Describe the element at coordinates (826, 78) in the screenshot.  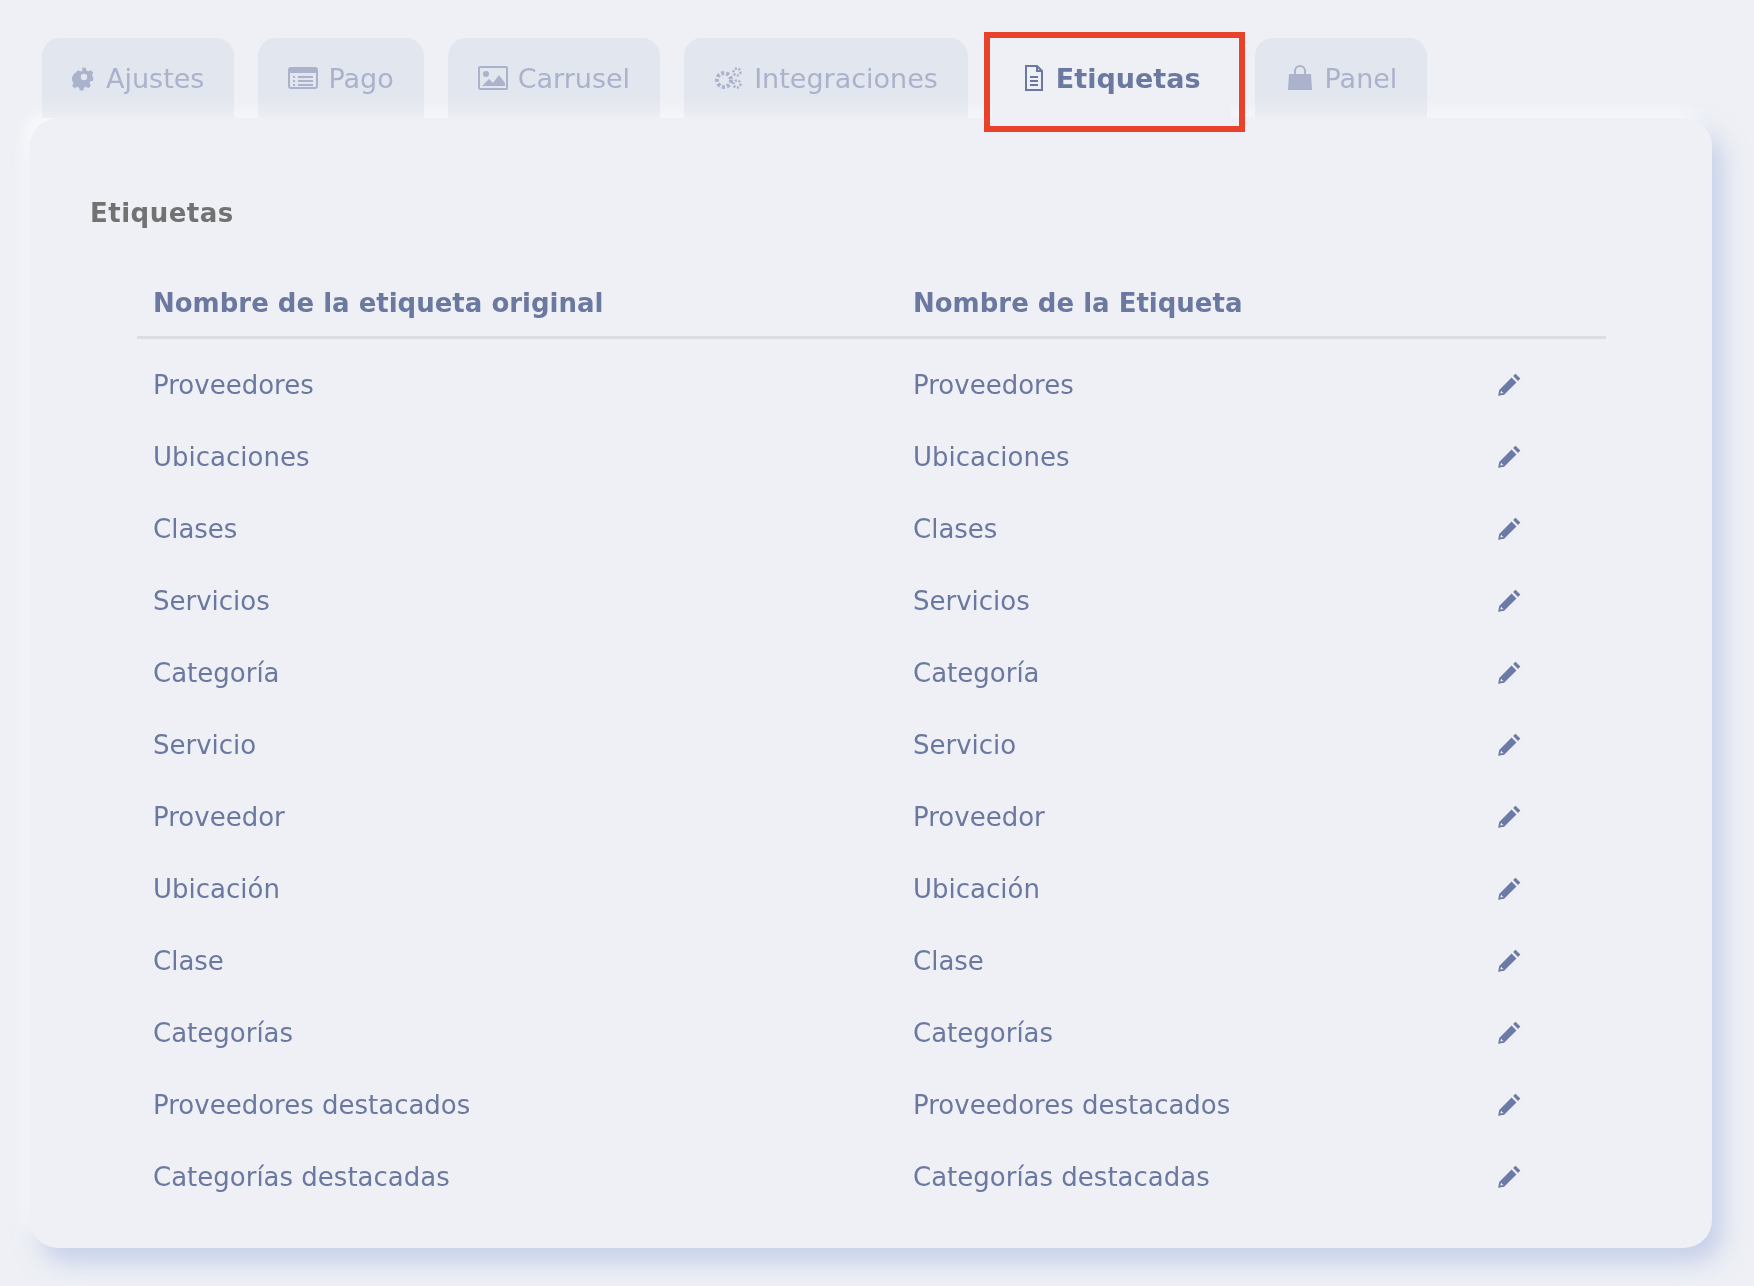
I see `tab: Integraciones` at that location.